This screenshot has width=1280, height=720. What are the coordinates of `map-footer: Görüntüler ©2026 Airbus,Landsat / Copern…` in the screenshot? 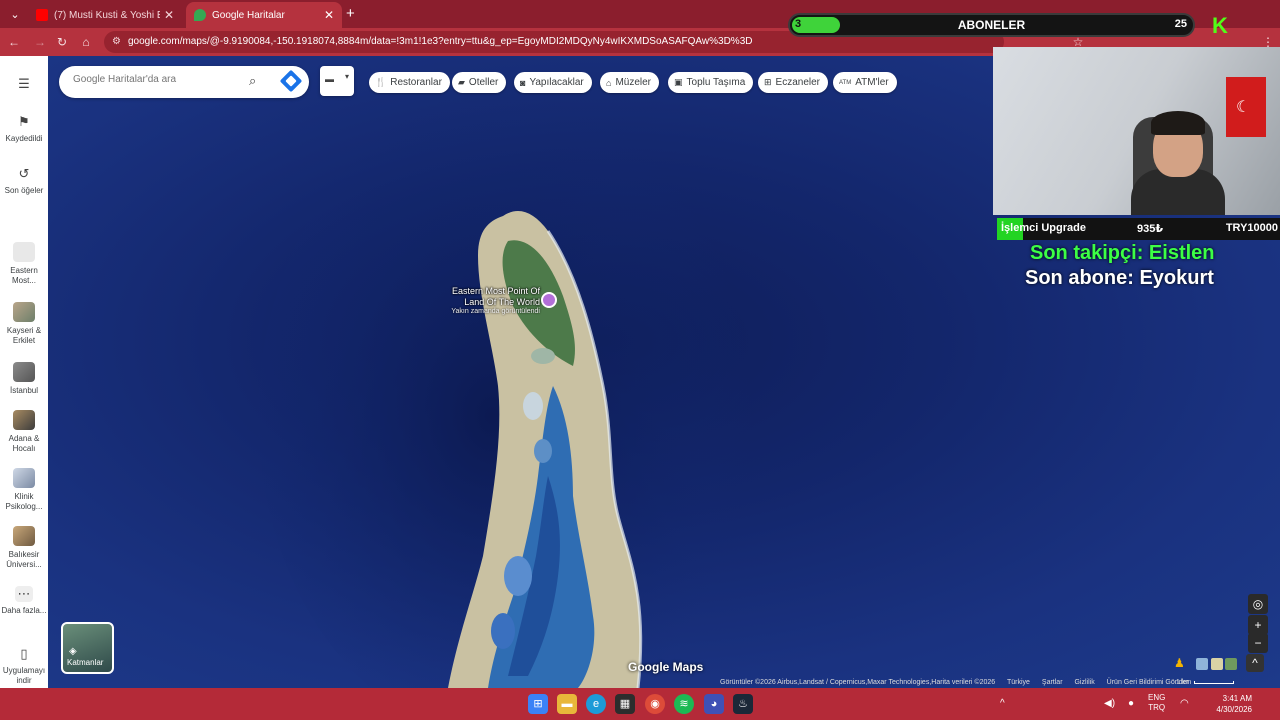 It's located at (959, 682).